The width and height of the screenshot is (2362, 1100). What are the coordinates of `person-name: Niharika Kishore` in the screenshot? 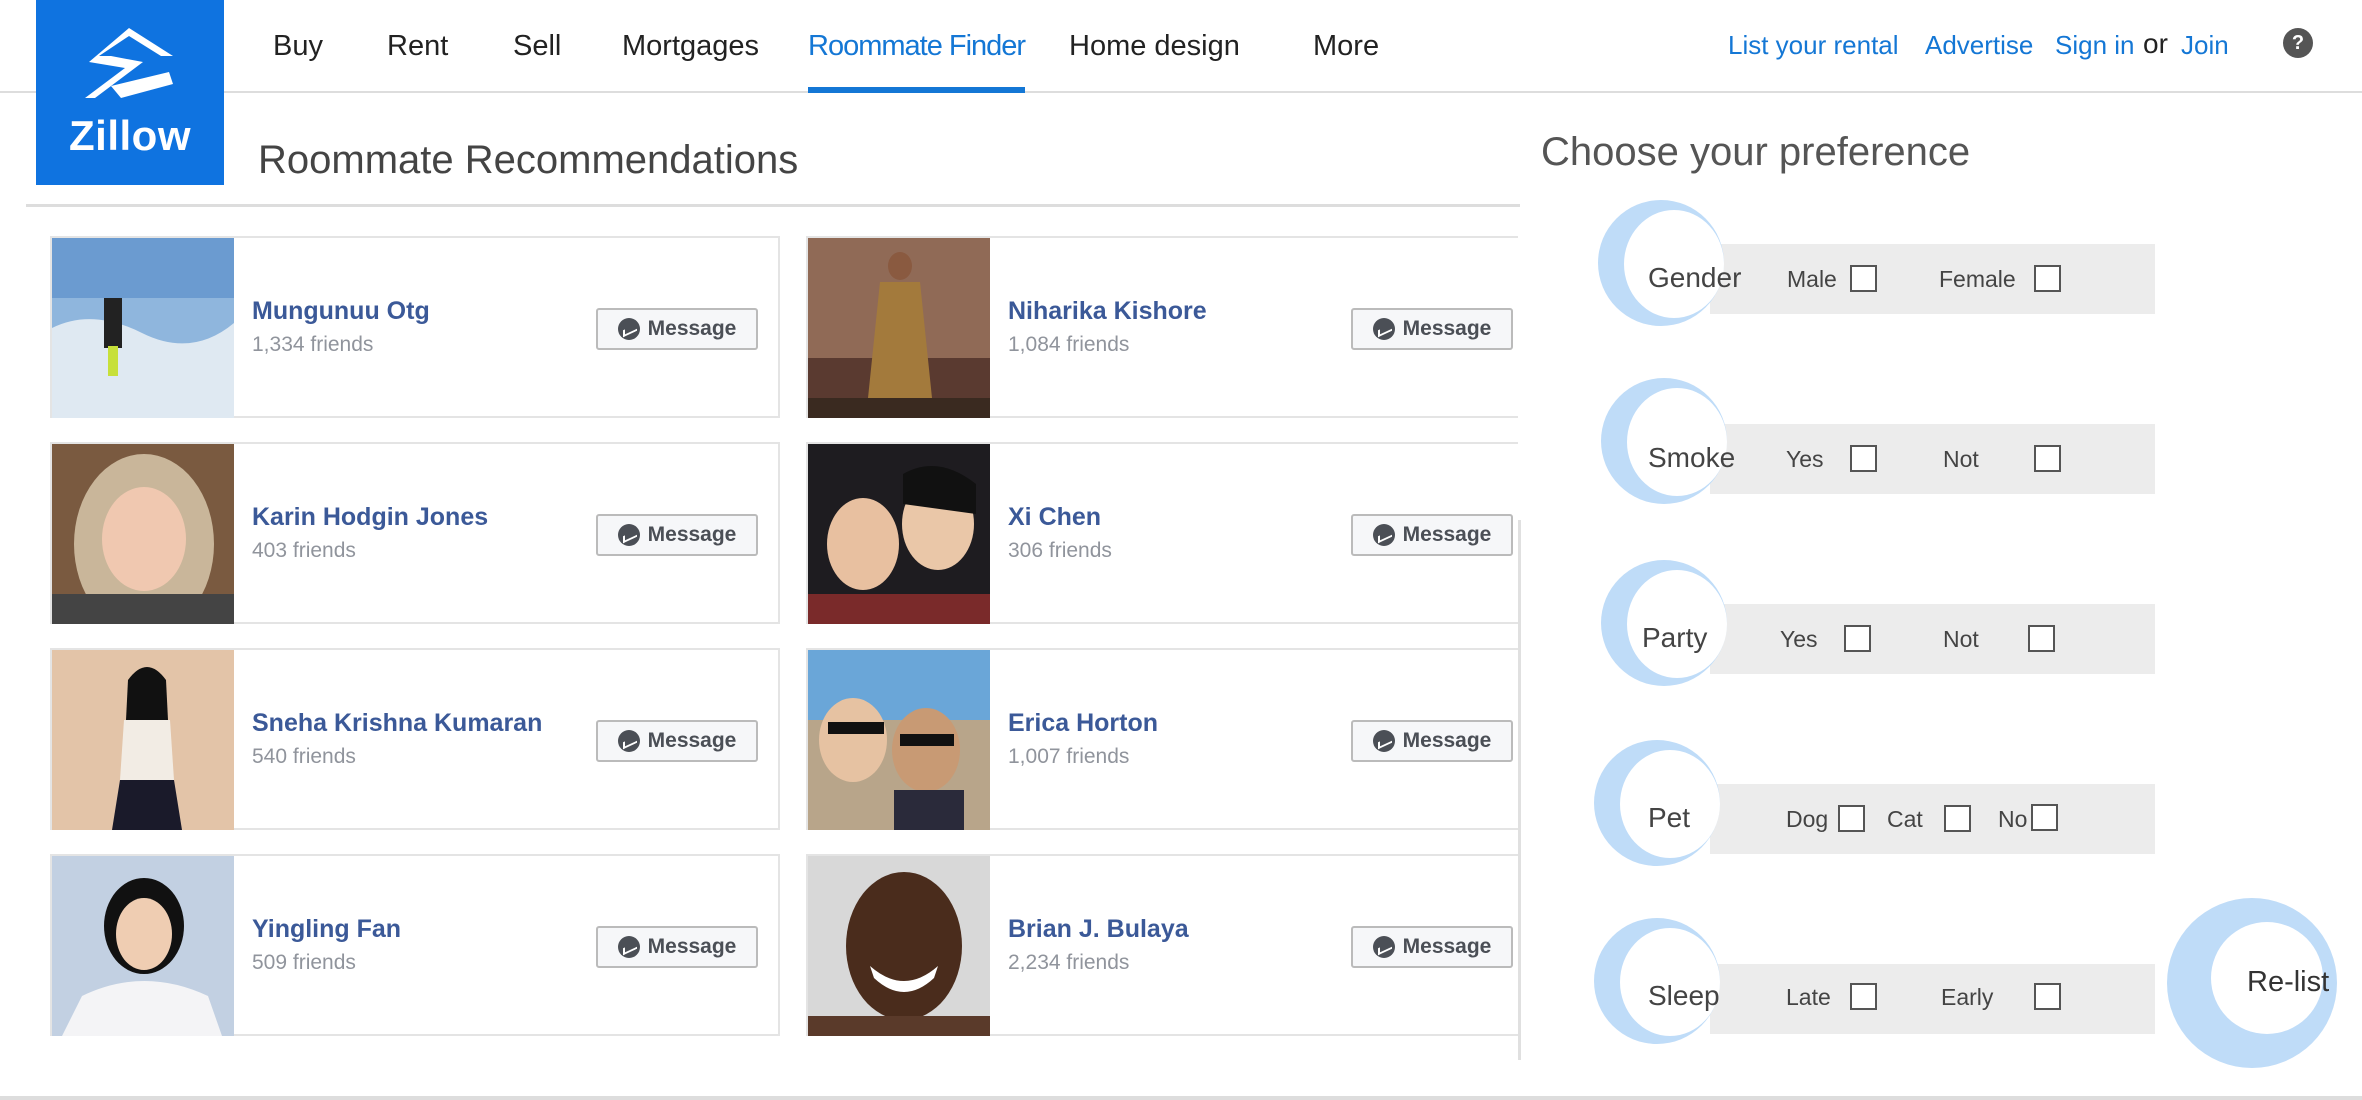 It's located at (1107, 311).